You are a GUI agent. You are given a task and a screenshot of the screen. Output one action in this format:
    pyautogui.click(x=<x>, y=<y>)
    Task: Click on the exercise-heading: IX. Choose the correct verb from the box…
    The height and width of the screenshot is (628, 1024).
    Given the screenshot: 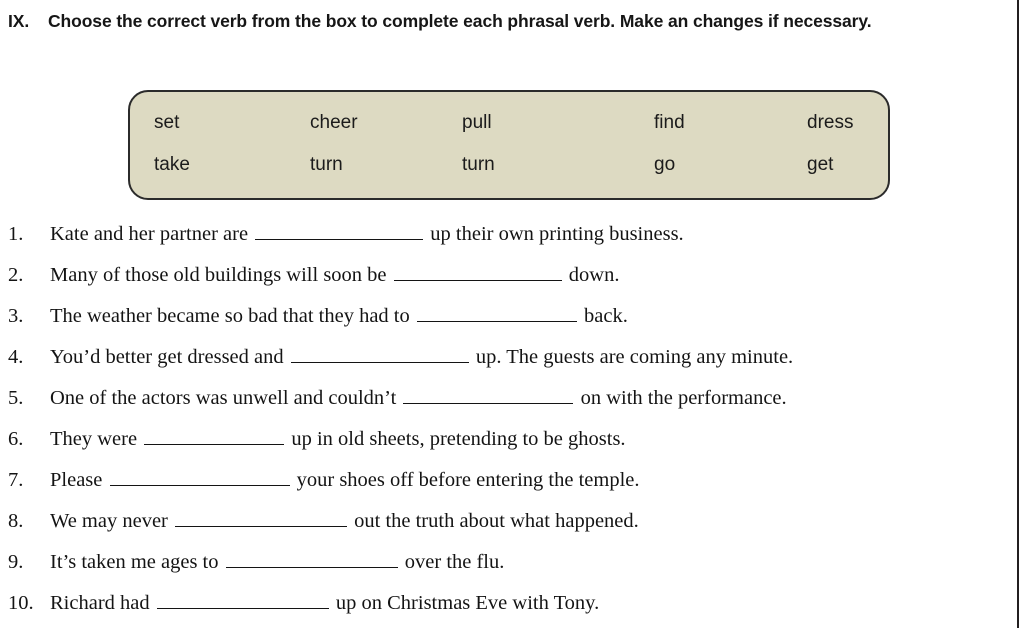 What is the action you would take?
    pyautogui.click(x=510, y=21)
    